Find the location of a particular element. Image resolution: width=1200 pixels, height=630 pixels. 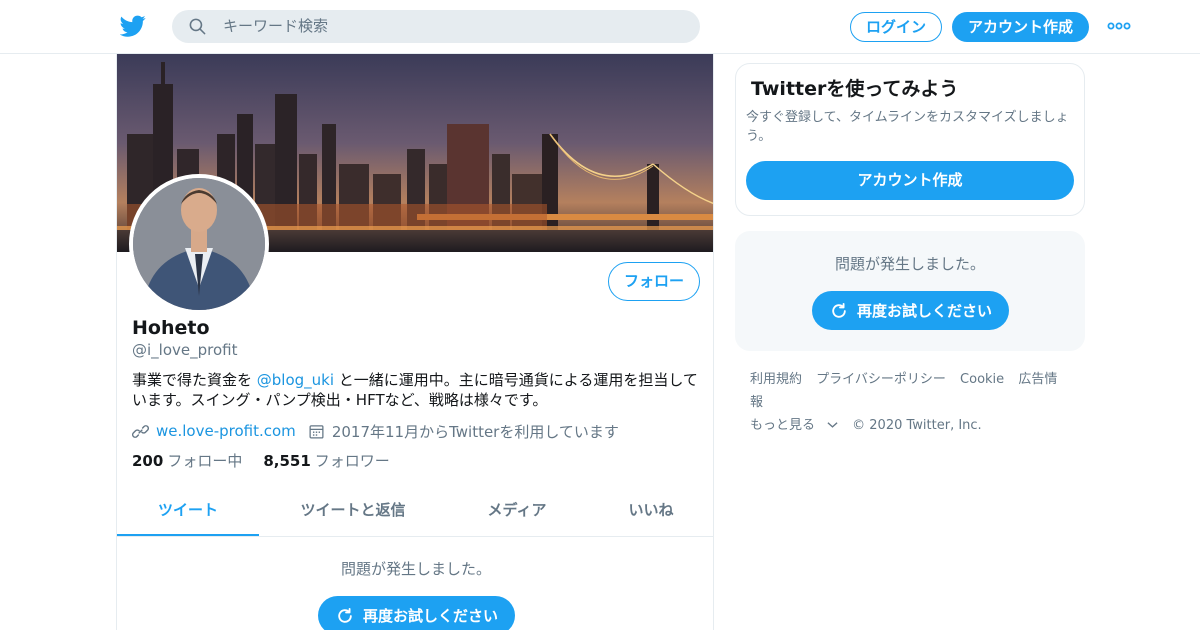

calendar-icon is located at coordinates (316, 431).